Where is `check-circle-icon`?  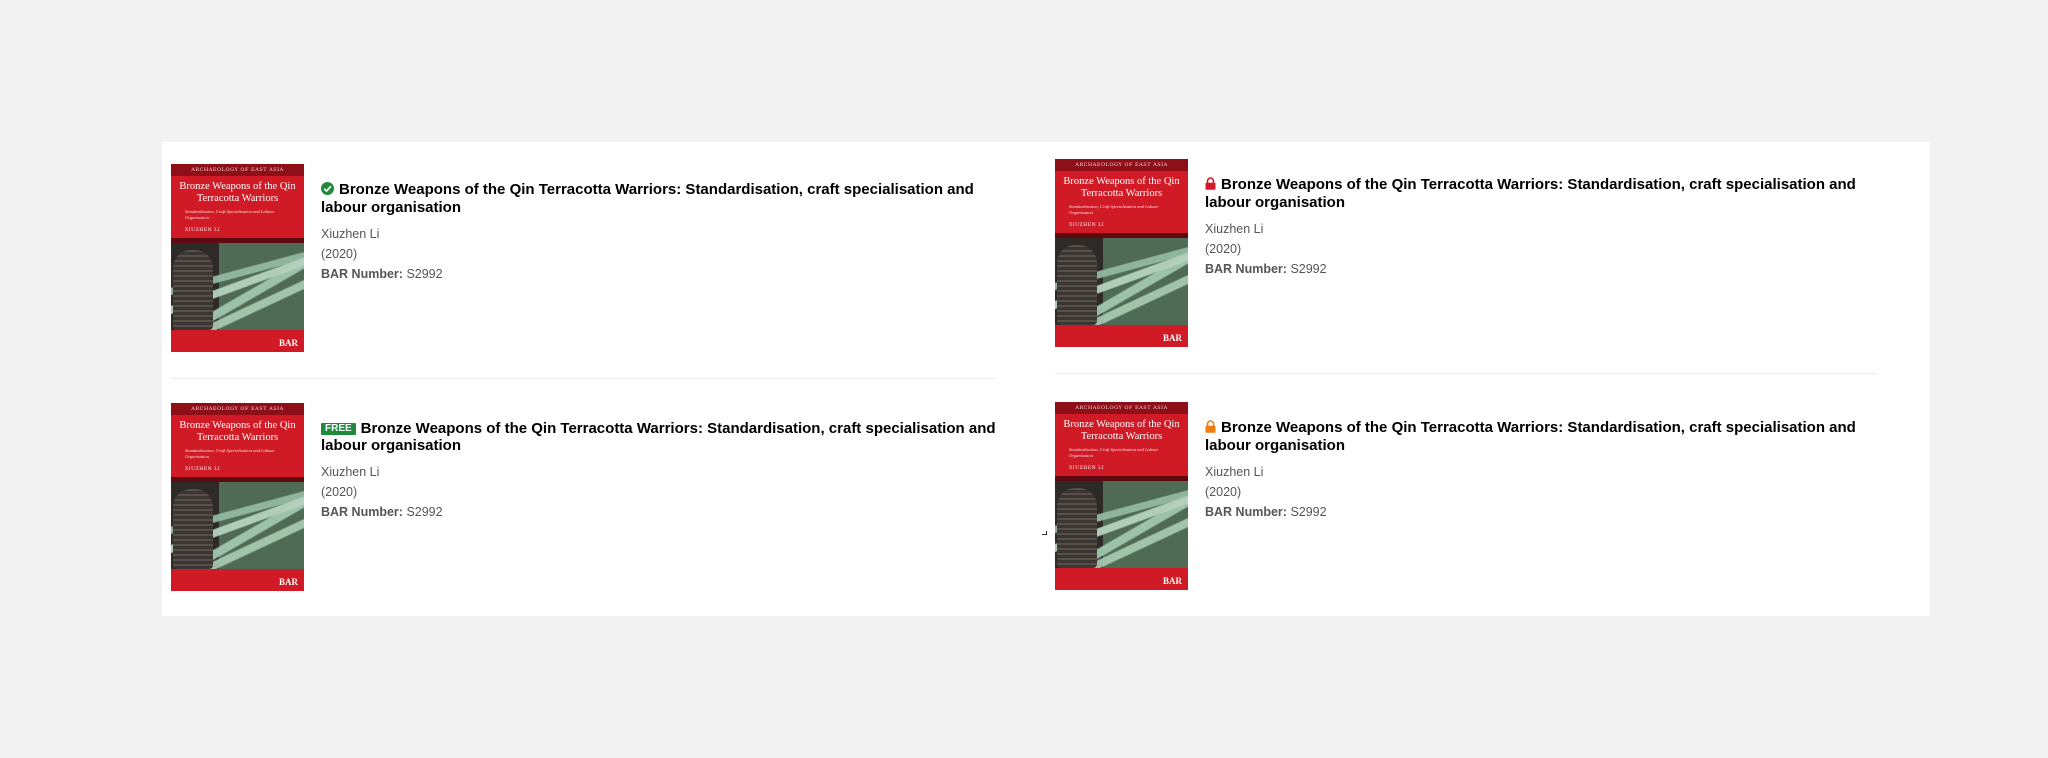
check-circle-icon is located at coordinates (327, 190).